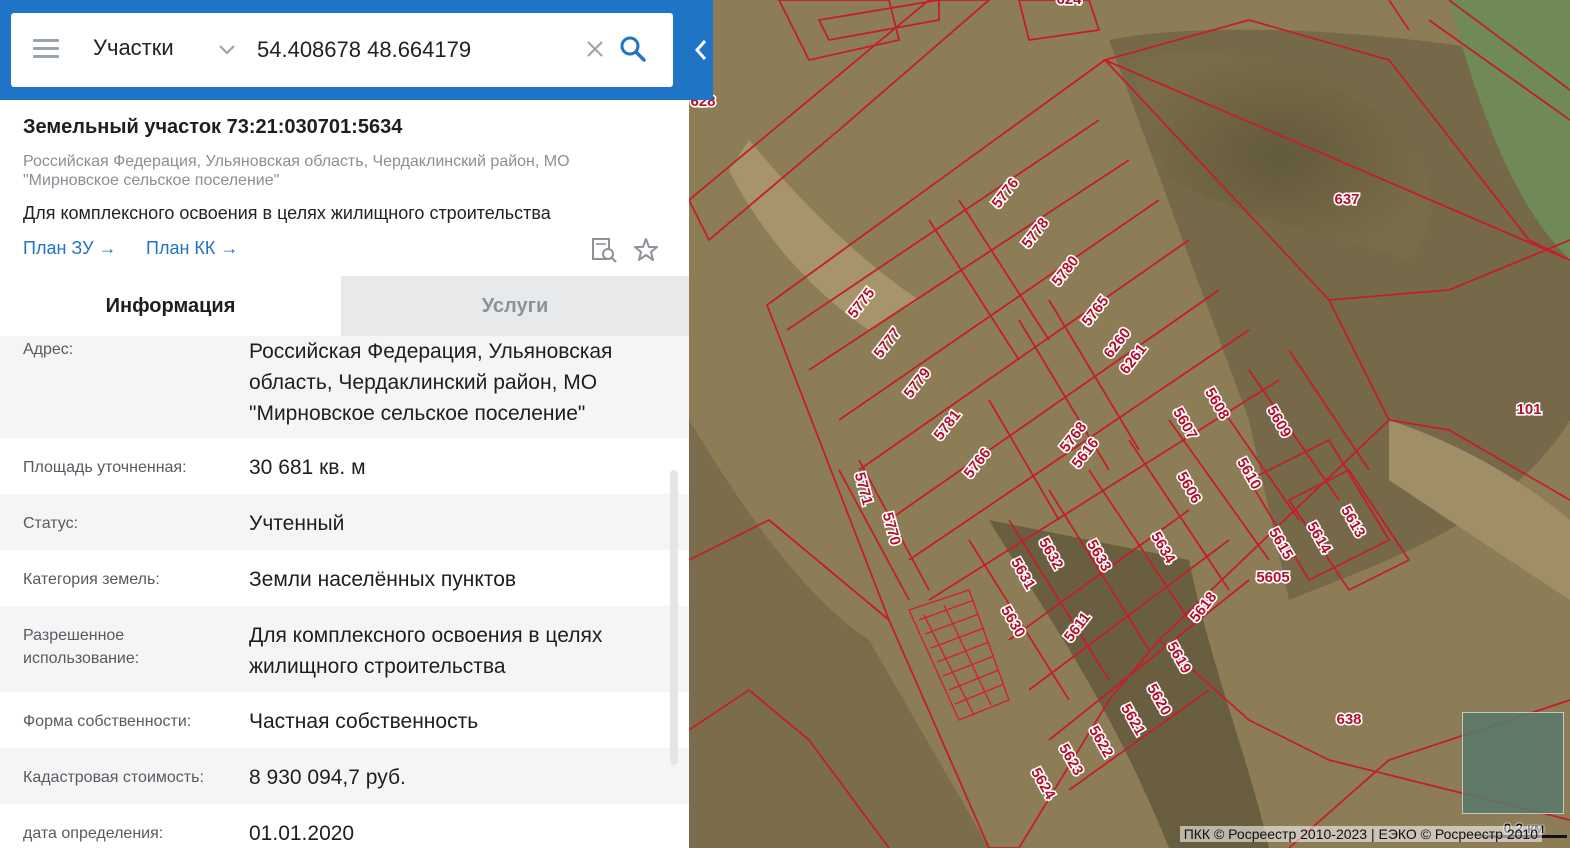  I want to click on search-input, so click(417, 50).